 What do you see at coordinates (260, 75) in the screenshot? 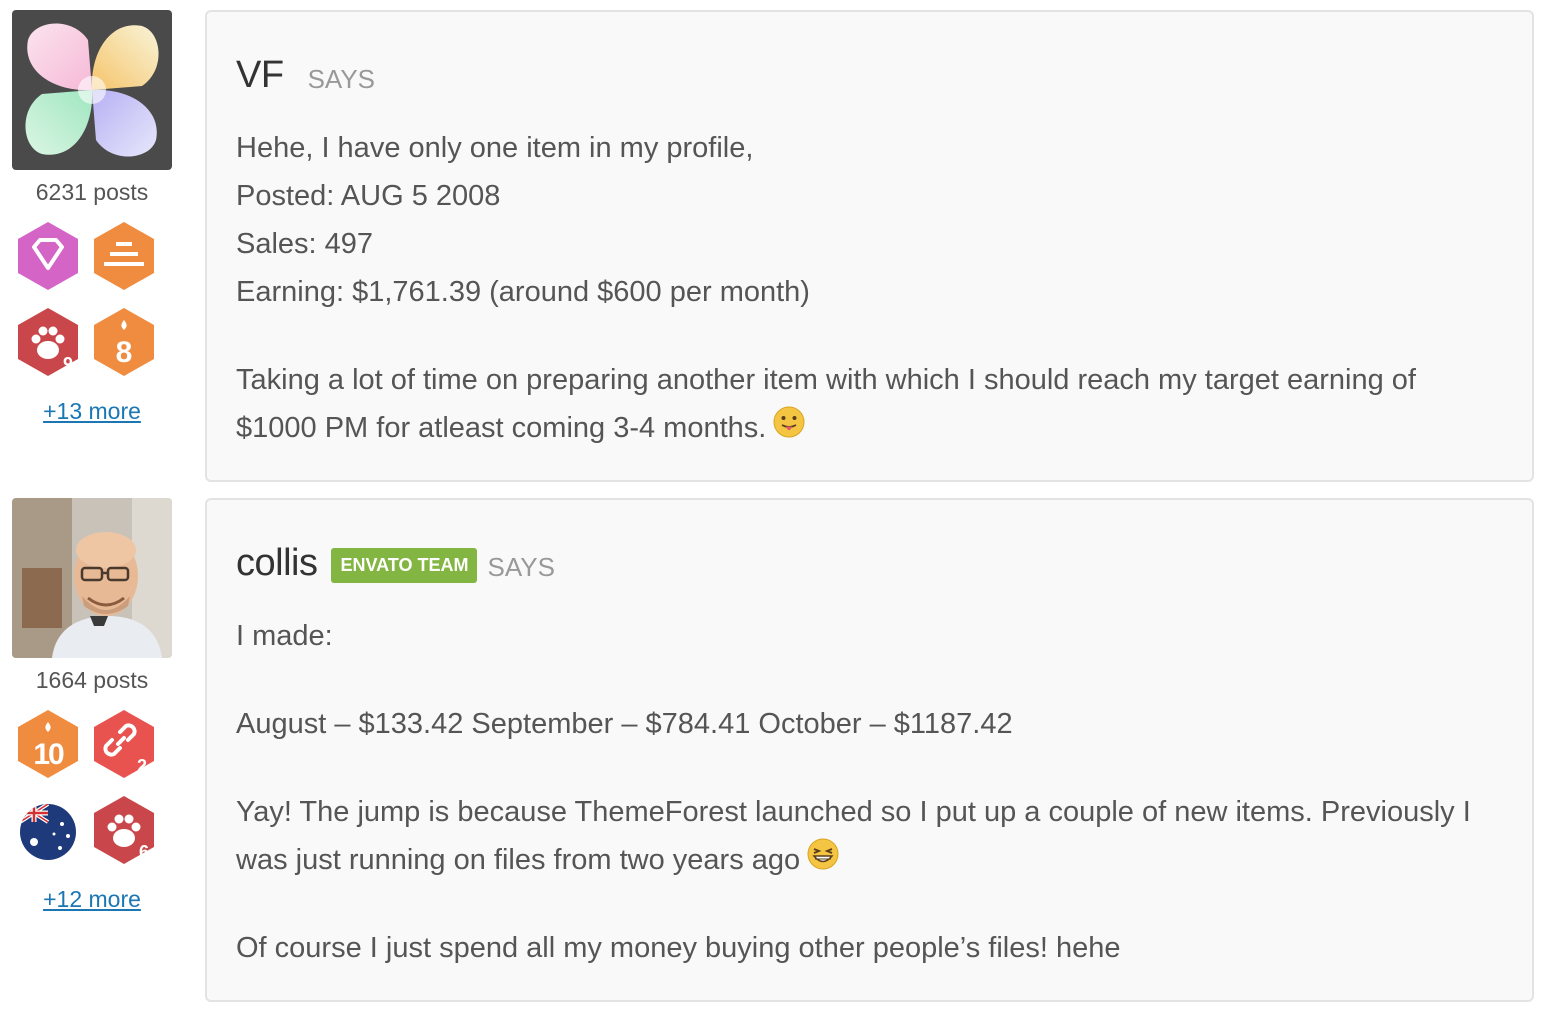
I see `username: VF` at bounding box center [260, 75].